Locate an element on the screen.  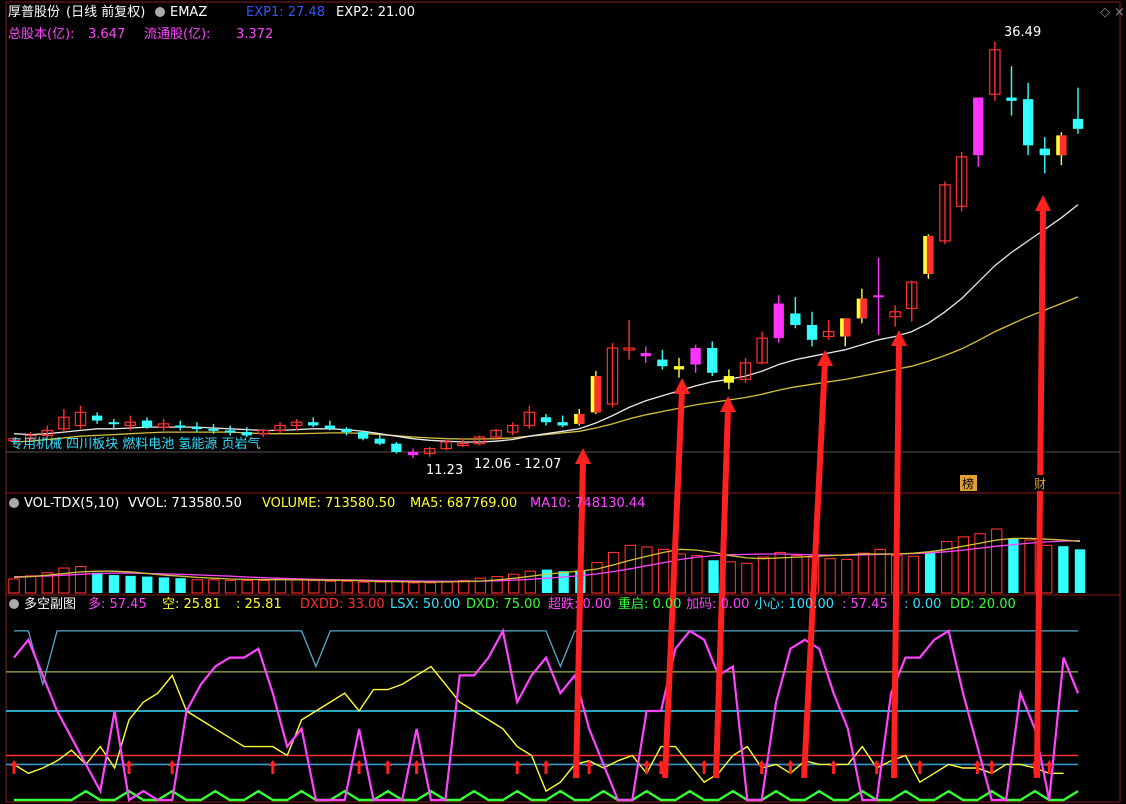
ind-duo: 多: 57.45 is located at coordinates (117, 604).